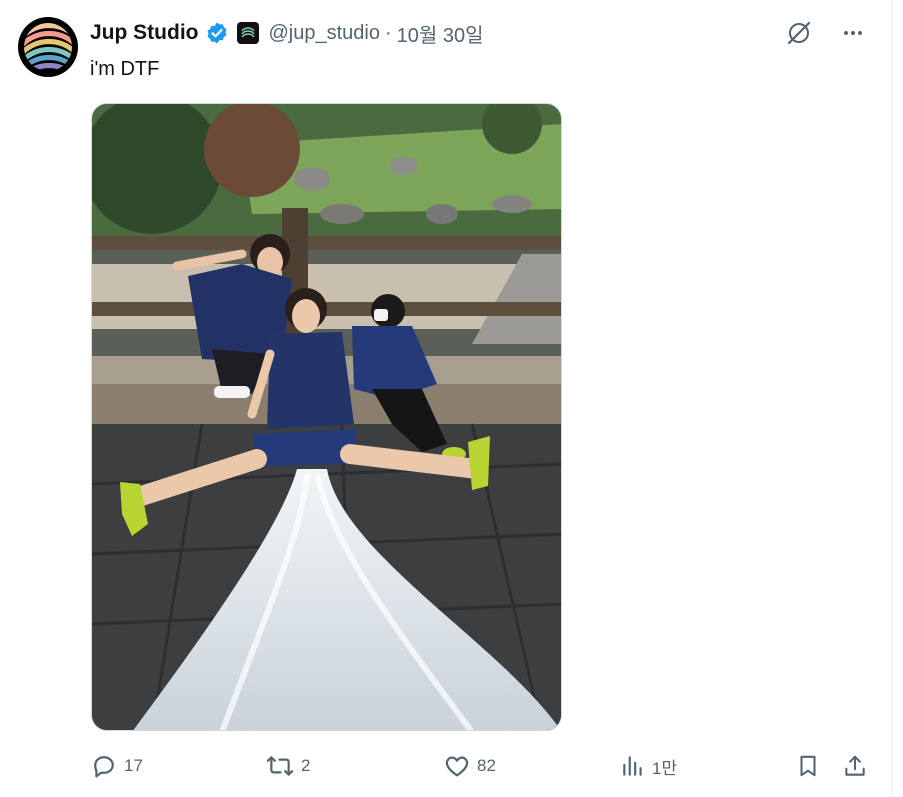 The image size is (903, 797). Describe the element at coordinates (280, 766) in the screenshot. I see `repost-icon` at that location.